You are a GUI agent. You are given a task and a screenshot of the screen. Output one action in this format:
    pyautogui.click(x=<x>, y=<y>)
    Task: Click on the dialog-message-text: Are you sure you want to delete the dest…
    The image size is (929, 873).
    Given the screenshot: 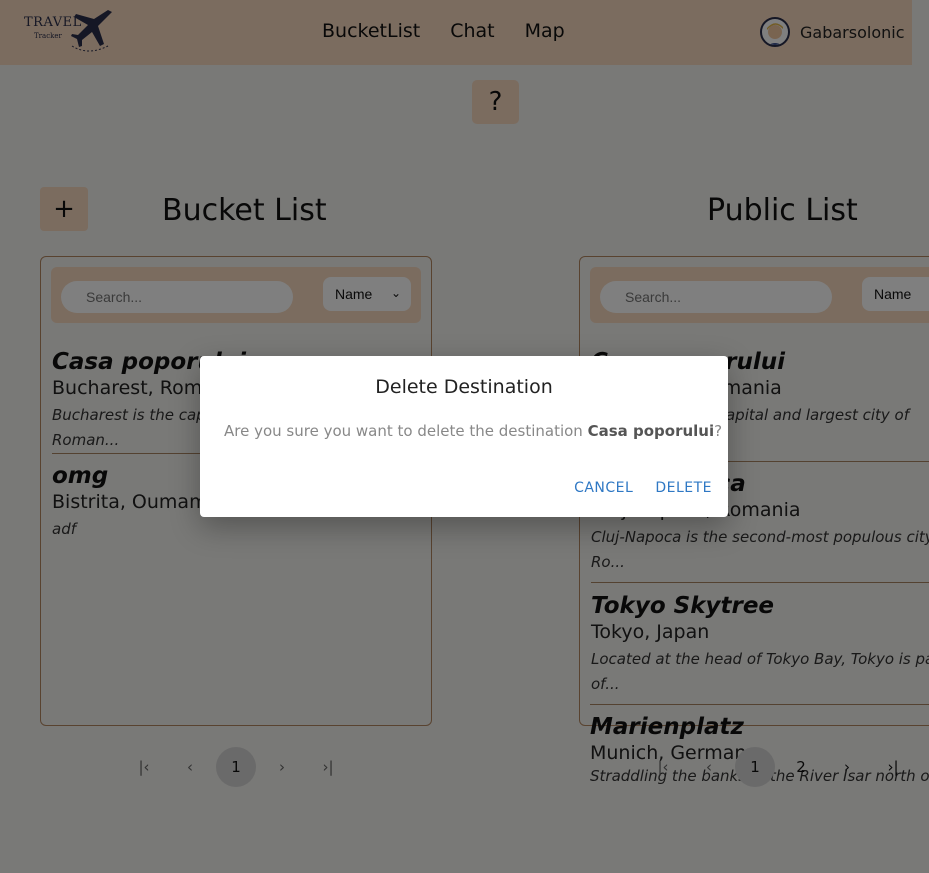 What is the action you would take?
    pyautogui.click(x=406, y=431)
    